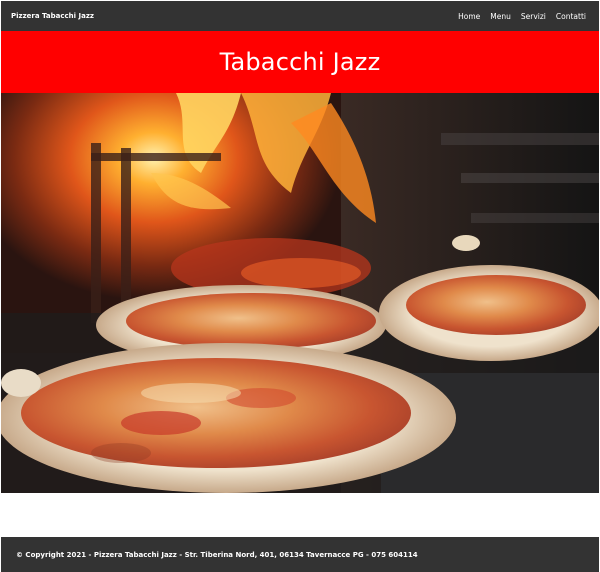  I want to click on page-title: Tabacchi Jazz, so click(300, 62).